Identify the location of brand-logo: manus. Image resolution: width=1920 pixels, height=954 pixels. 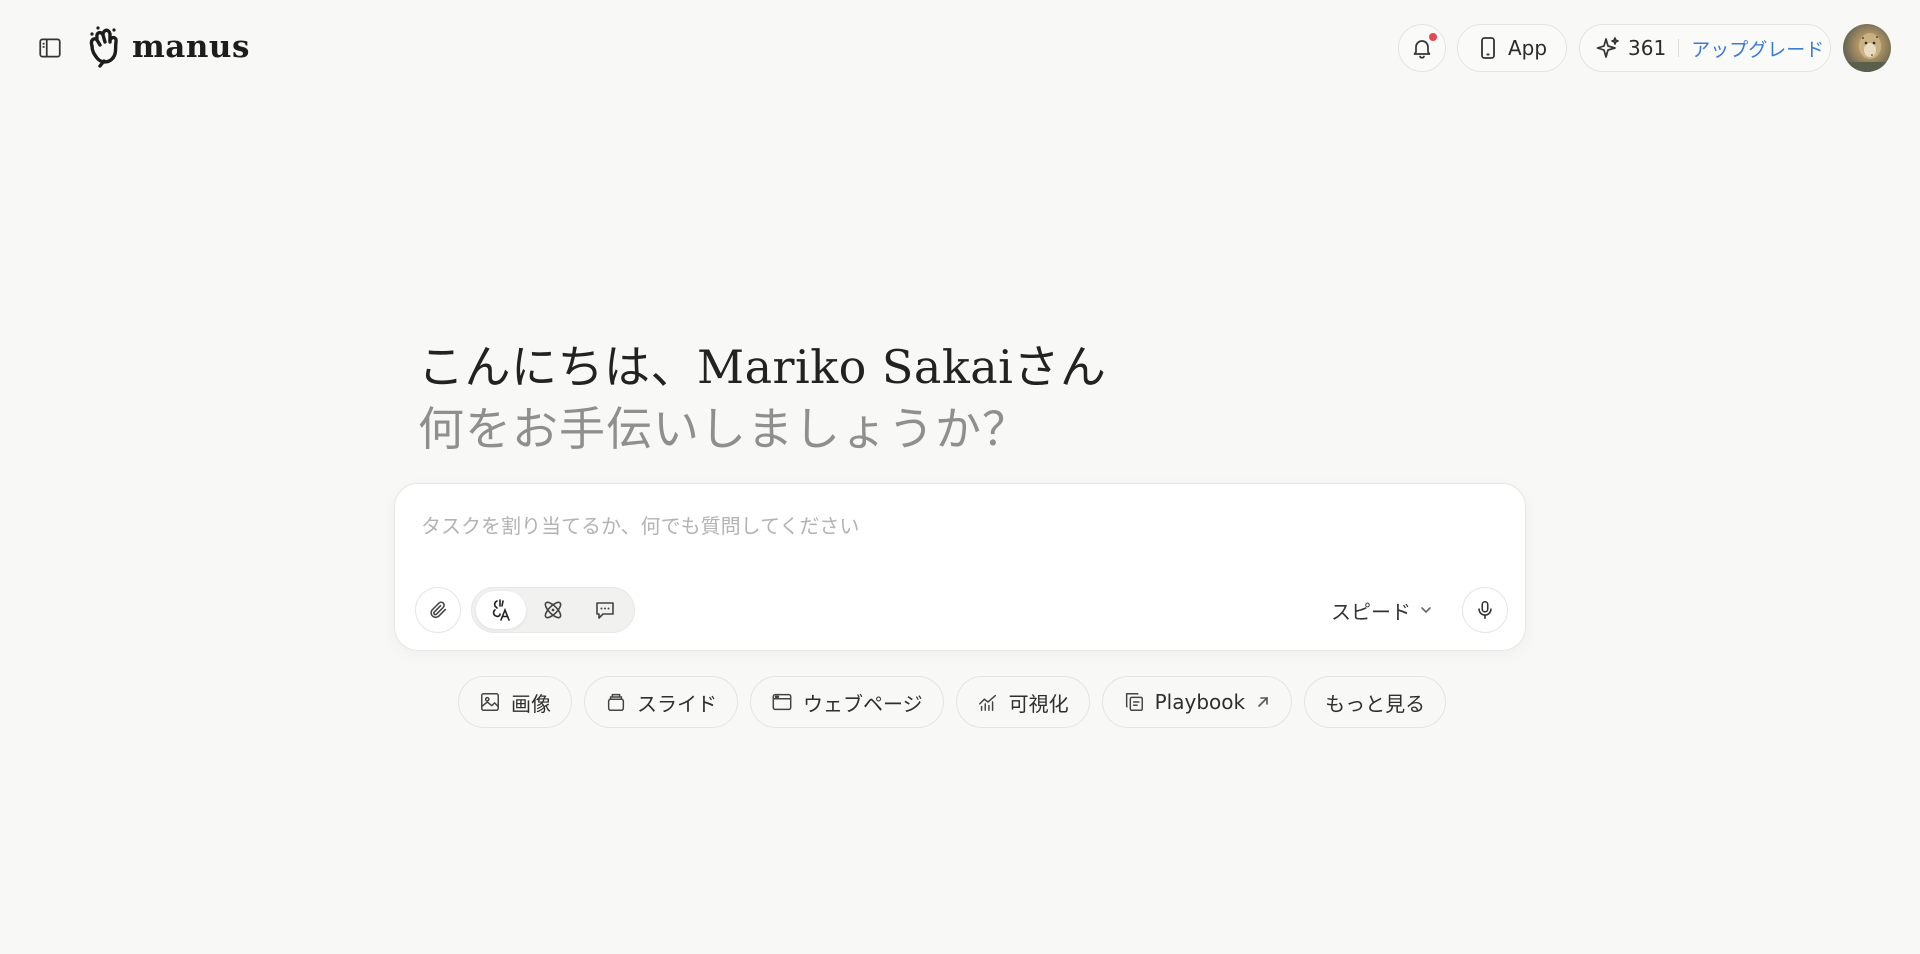
(167, 47).